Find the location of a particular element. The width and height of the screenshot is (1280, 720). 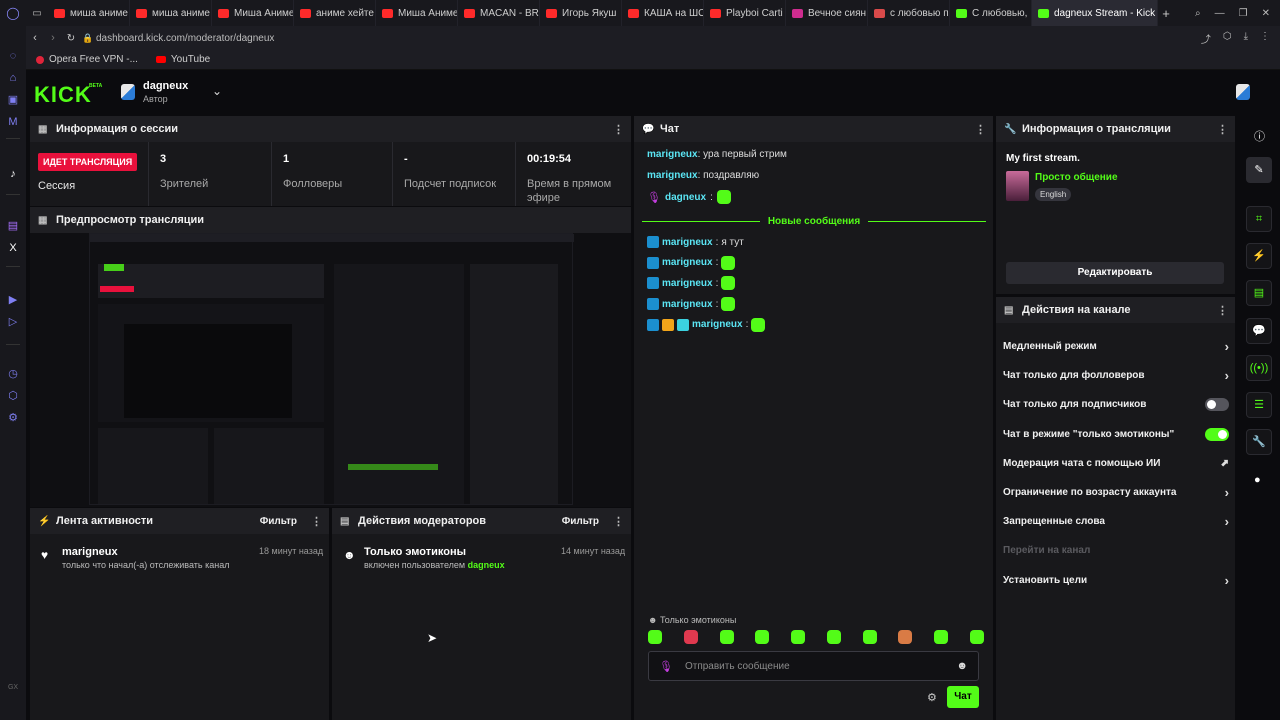

channel-action-item: Модерация чата с помощью ИИ ⬈ is located at coordinates (1116, 463).